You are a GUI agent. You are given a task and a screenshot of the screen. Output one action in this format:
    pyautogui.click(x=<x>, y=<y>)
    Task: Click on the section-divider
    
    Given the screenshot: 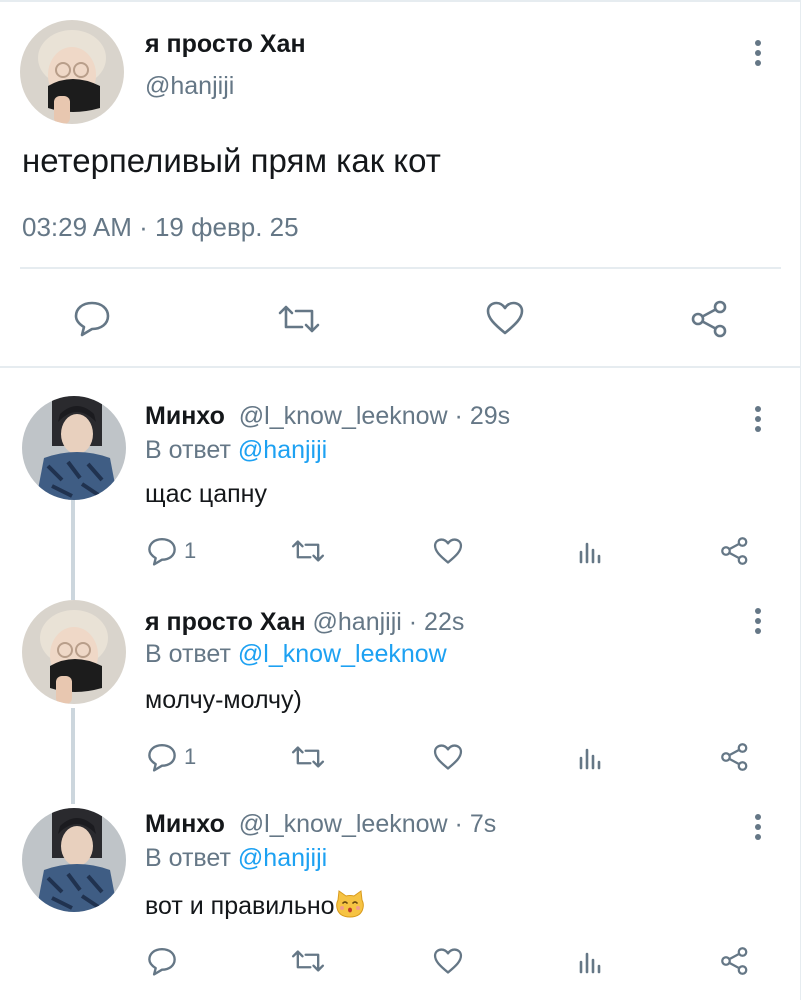 What is the action you would take?
    pyautogui.click(x=400, y=367)
    